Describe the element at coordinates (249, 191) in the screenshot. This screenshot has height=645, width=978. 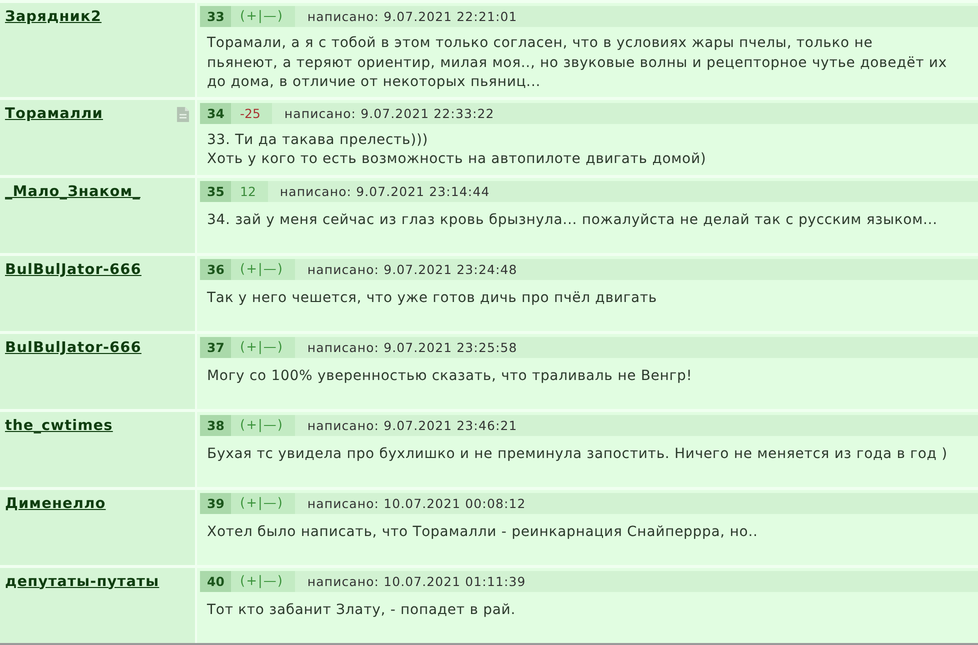
I see `rating-score: 12` at that location.